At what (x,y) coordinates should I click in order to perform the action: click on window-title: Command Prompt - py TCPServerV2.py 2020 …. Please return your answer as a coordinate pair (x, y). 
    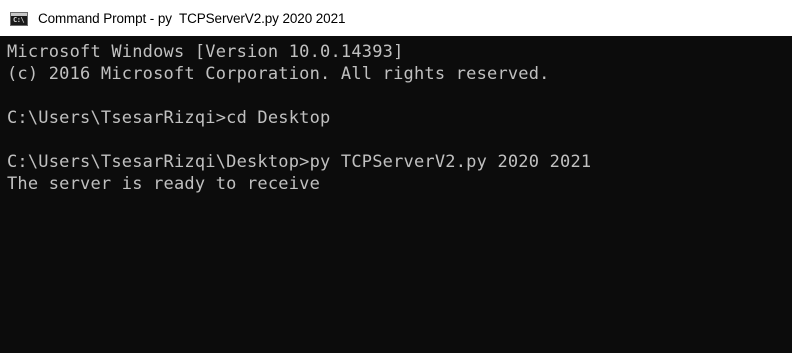
    Looking at the image, I should click on (192, 18).